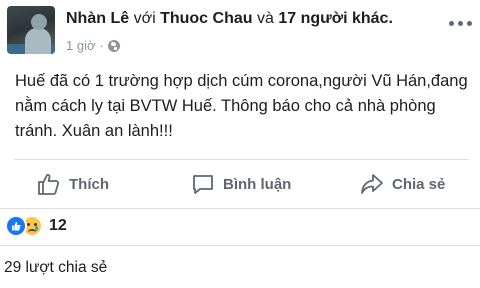 This screenshot has width=480, height=288. I want to click on tagged-person: Thuoc Chau, so click(206, 18).